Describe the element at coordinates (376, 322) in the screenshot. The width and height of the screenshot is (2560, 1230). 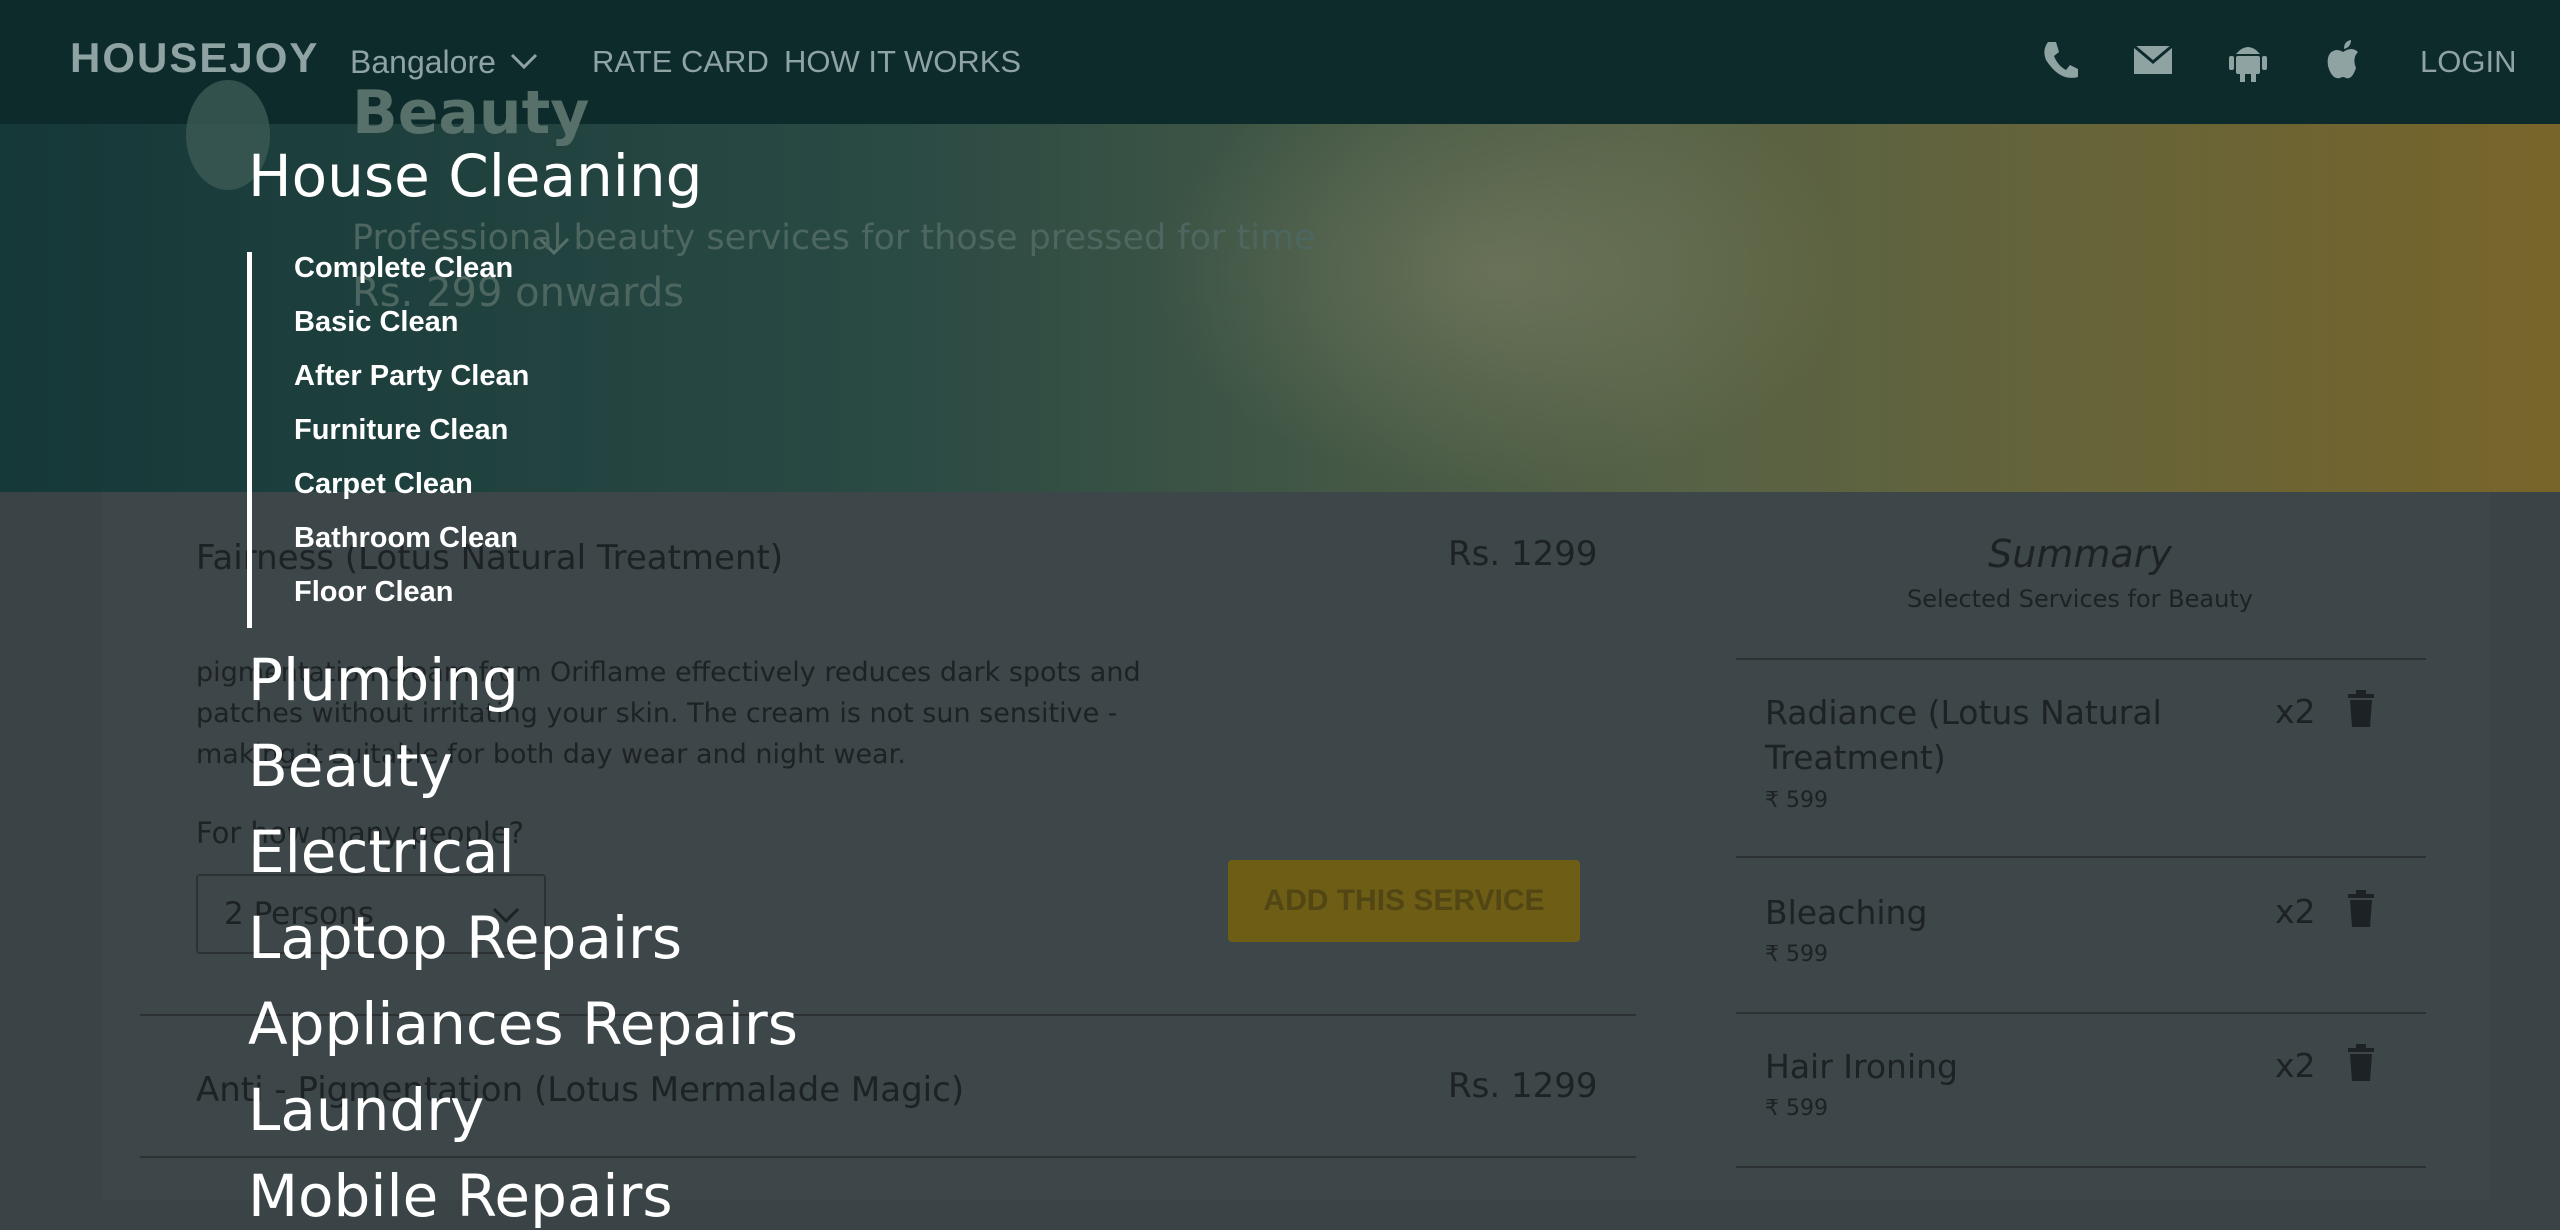
I see `submenu-item-basic-clean: Basic Clean` at that location.